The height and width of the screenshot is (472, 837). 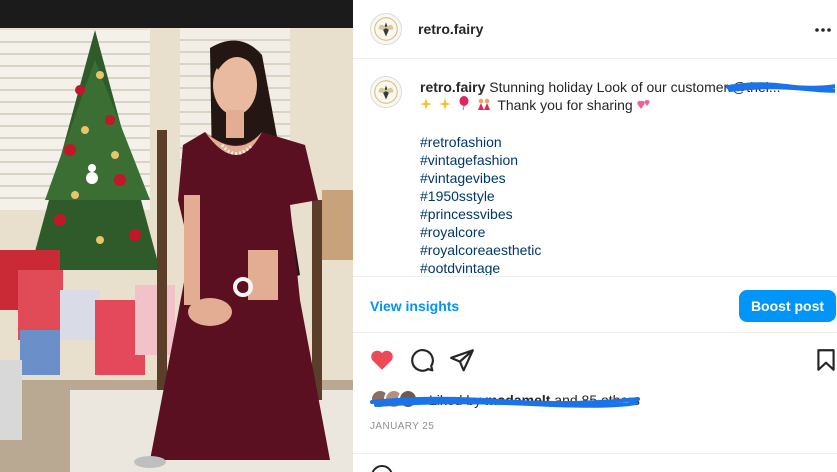 I want to click on emoji-icon, so click(x=382, y=468).